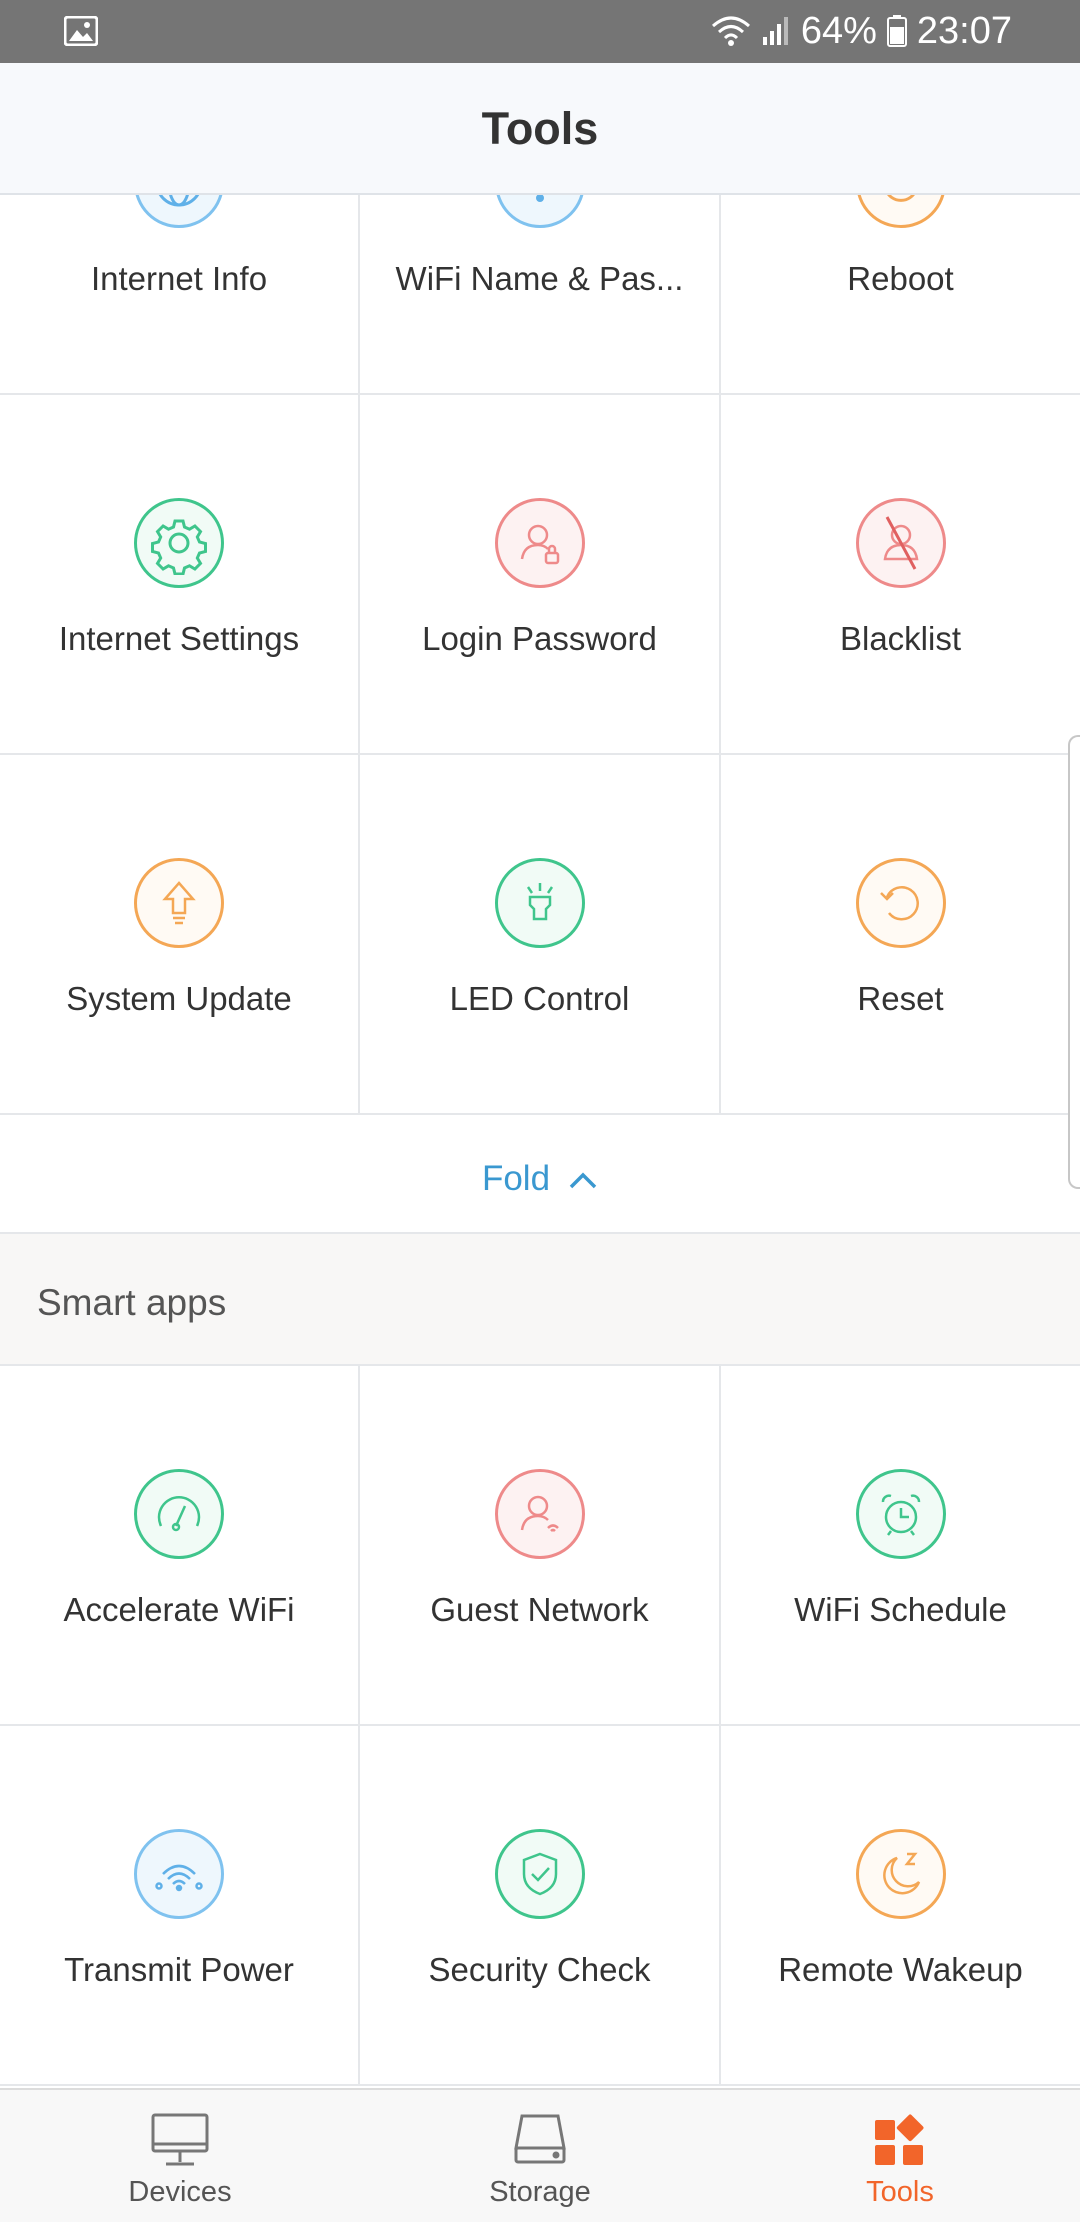 The image size is (1080, 2222). Describe the element at coordinates (900, 638) in the screenshot. I see `tool-label: Blacklist` at that location.